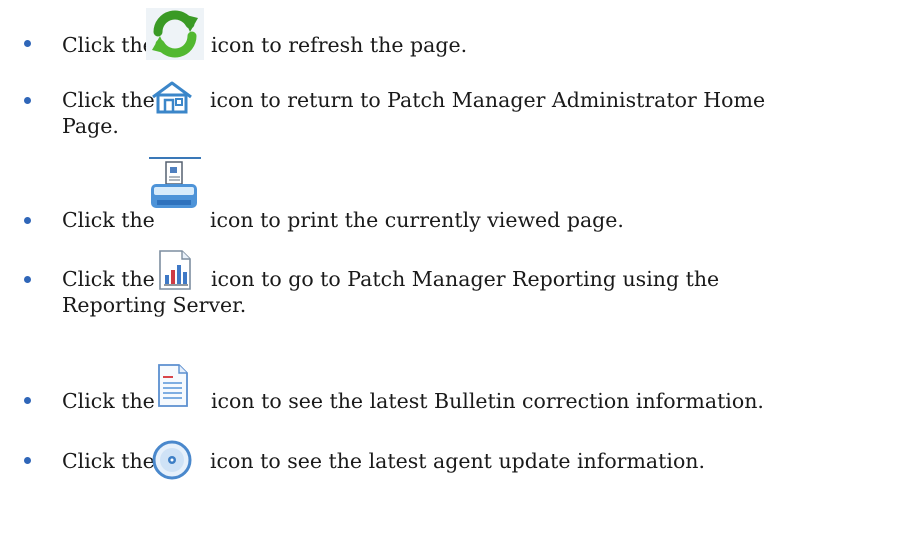  Describe the element at coordinates (175, 182) in the screenshot. I see `print-icon` at that location.